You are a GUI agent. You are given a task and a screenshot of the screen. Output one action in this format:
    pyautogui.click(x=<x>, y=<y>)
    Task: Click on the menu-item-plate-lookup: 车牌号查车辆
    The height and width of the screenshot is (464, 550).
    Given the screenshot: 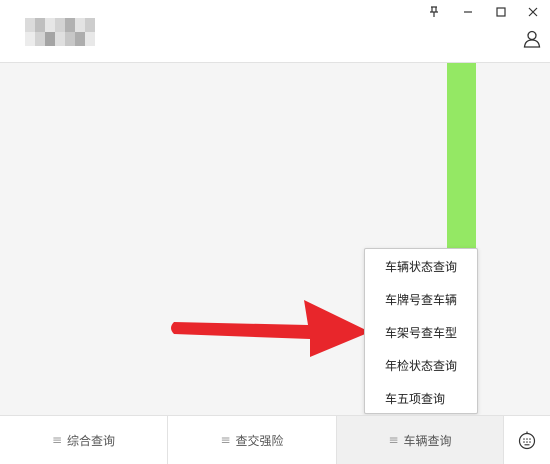 What is the action you would take?
    pyautogui.click(x=421, y=300)
    